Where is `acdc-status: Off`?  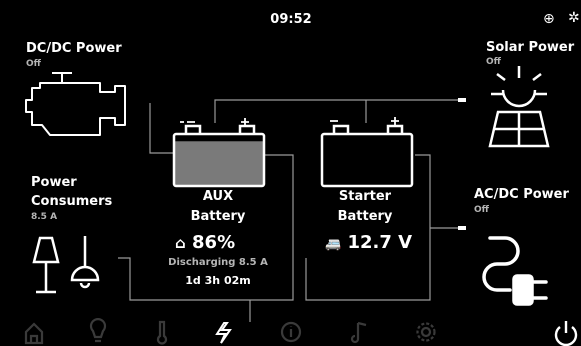 acdc-status: Off is located at coordinates (481, 210).